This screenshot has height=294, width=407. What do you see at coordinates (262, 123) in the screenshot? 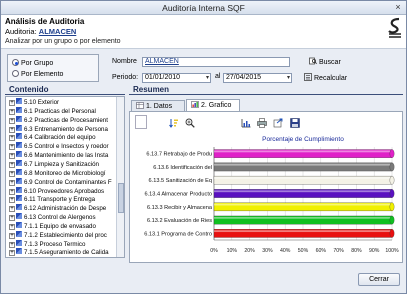
I see `print-icon` at bounding box center [262, 123].